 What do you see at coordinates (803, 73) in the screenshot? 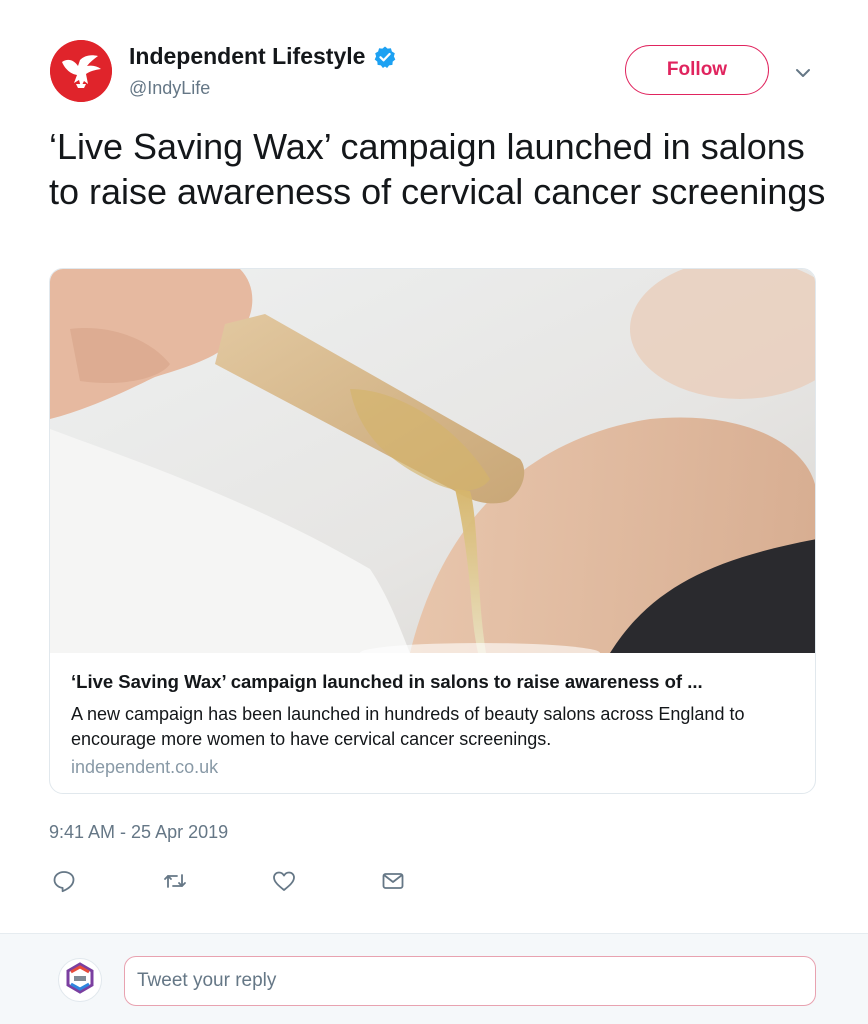
I see `chevron-down-icon` at bounding box center [803, 73].